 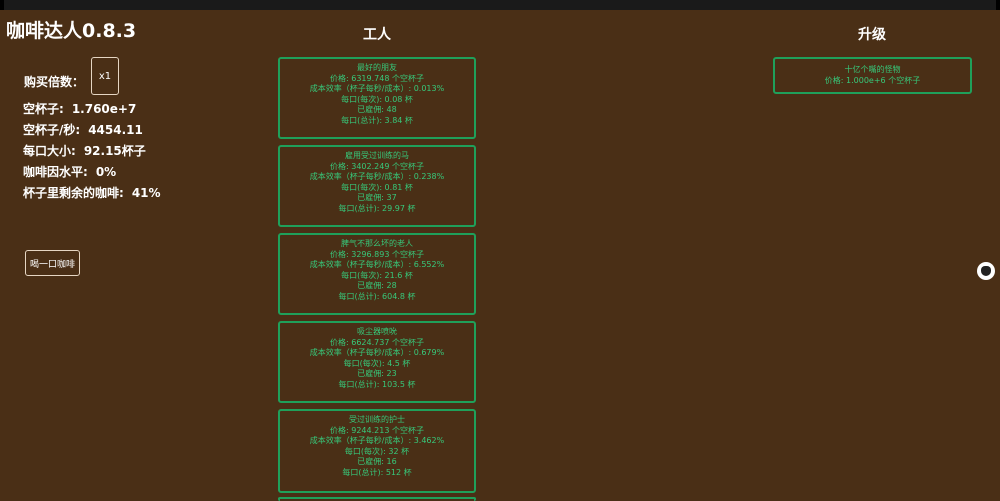 I want to click on worker-hired: 已雇佣: 28, so click(x=377, y=285).